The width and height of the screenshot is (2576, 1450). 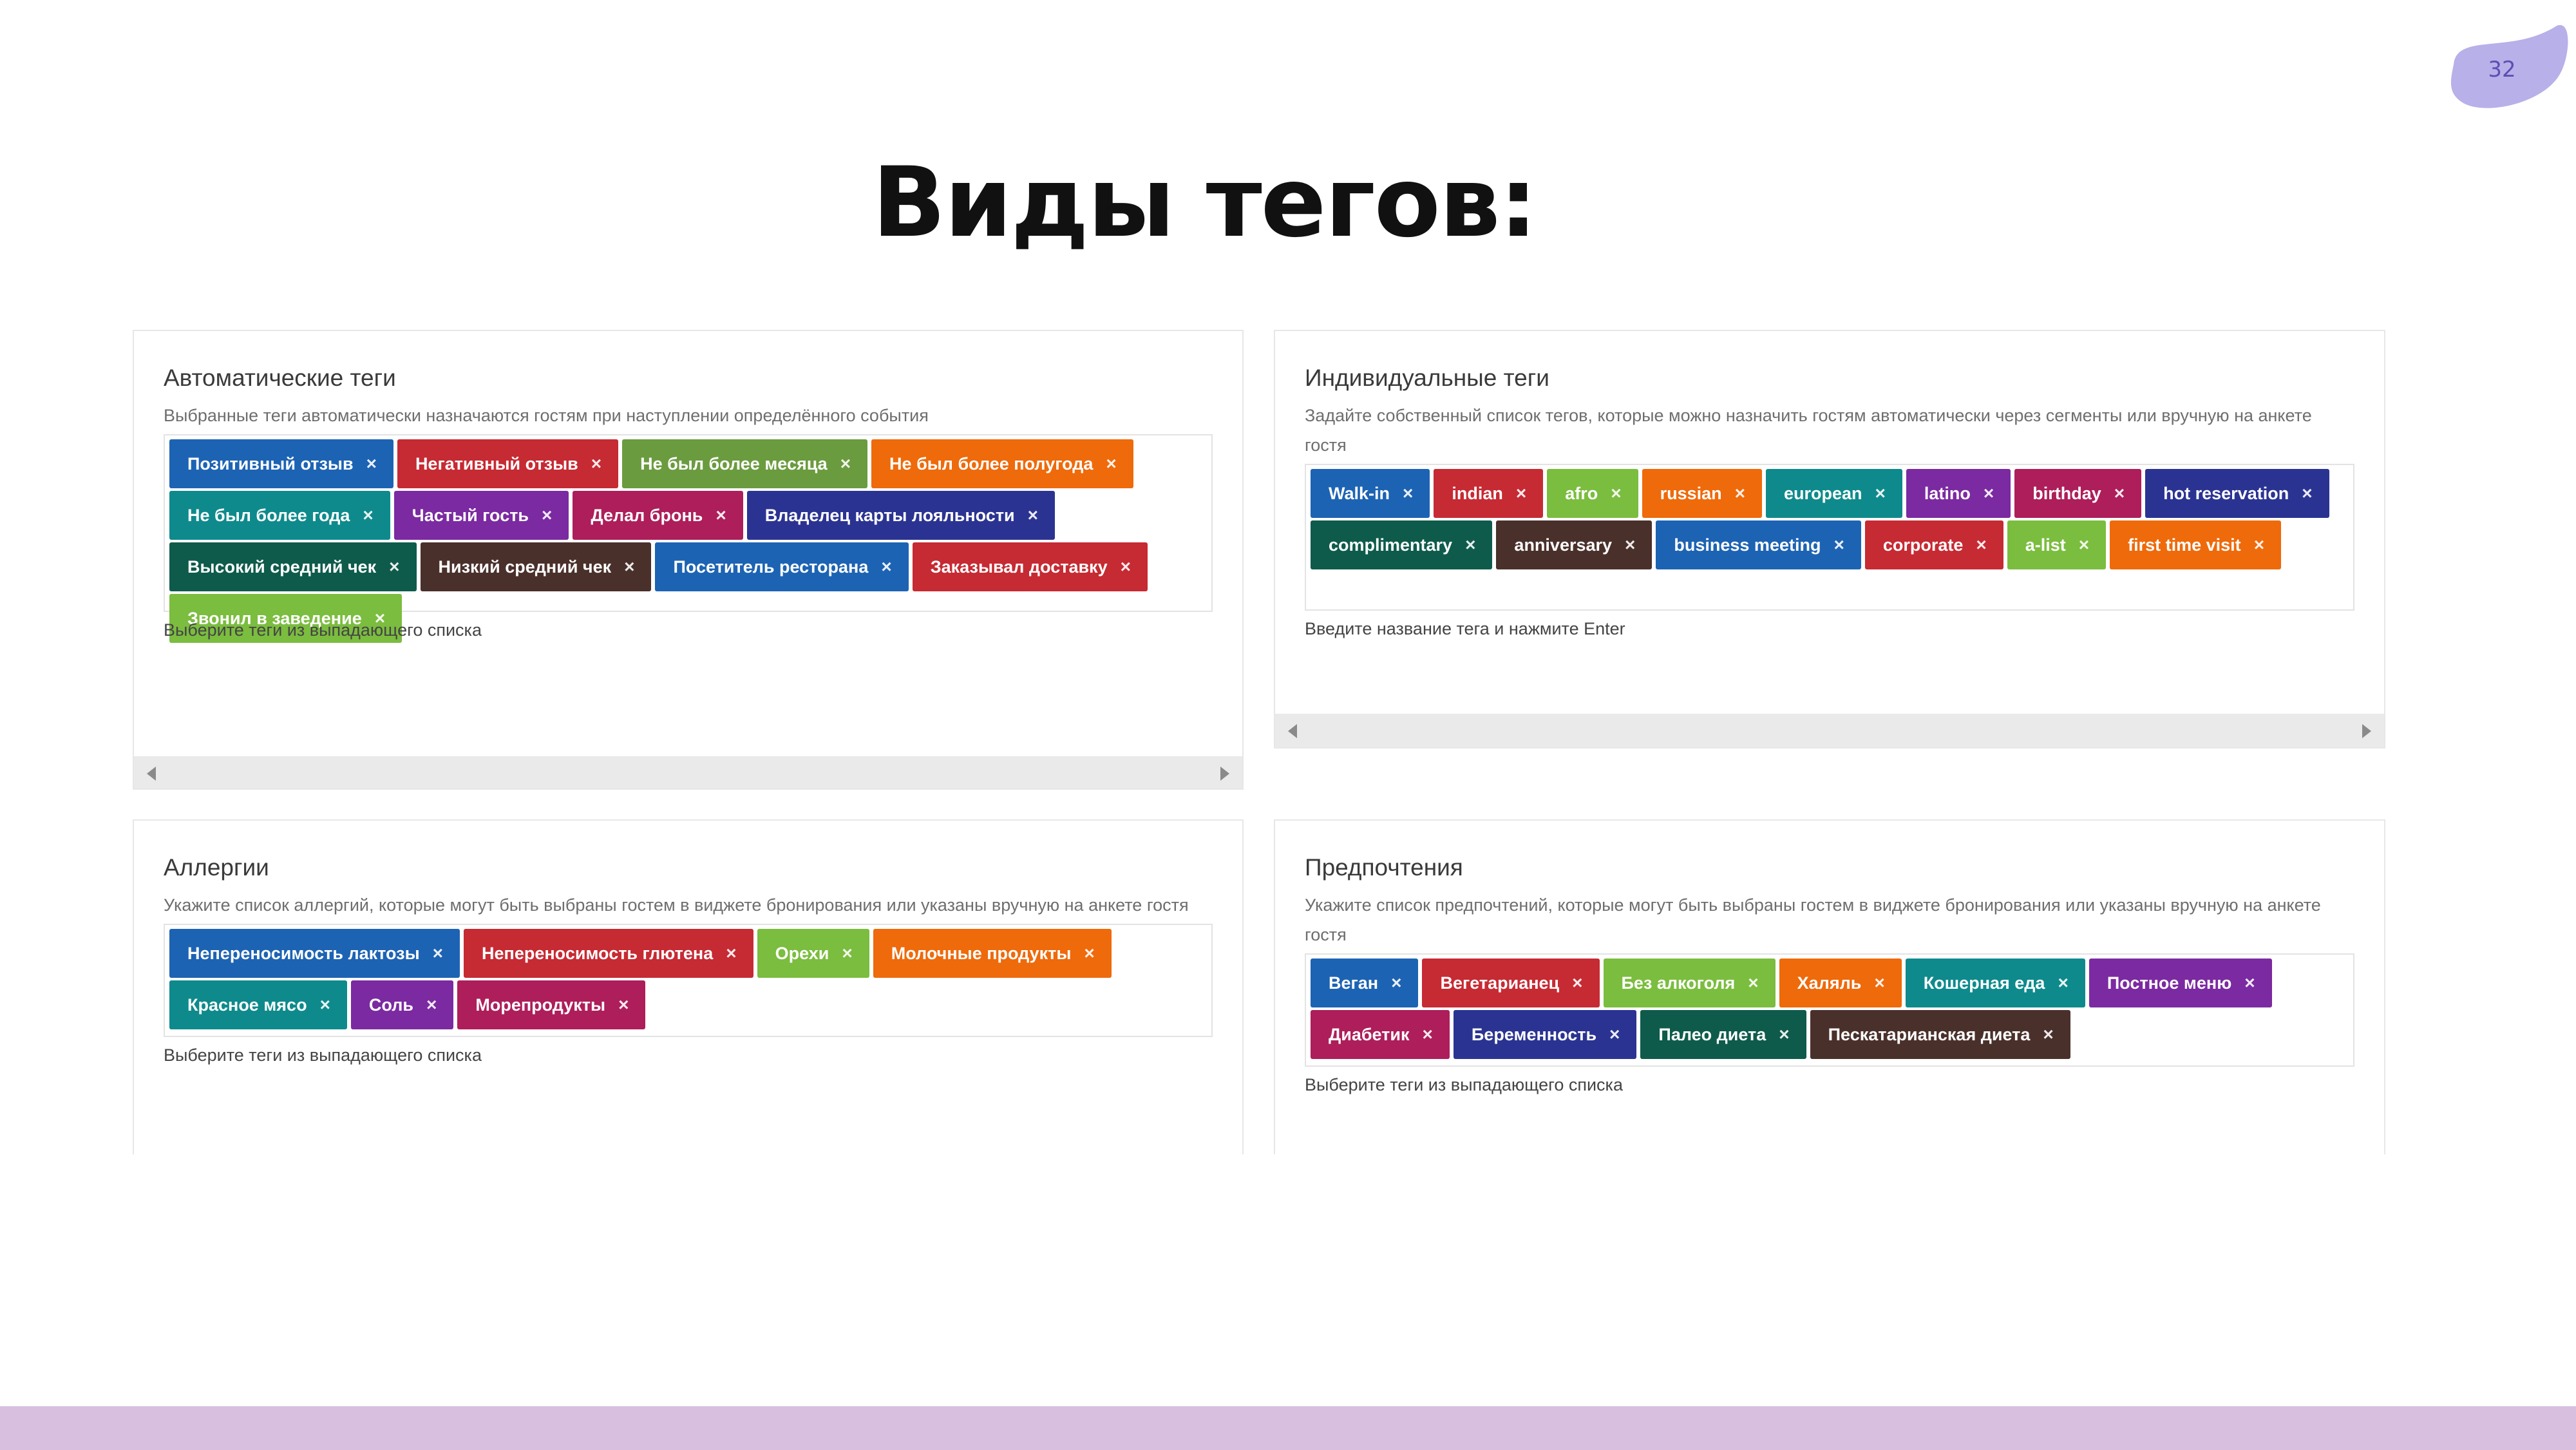 I want to click on tag-label: a-list, so click(x=2045, y=545).